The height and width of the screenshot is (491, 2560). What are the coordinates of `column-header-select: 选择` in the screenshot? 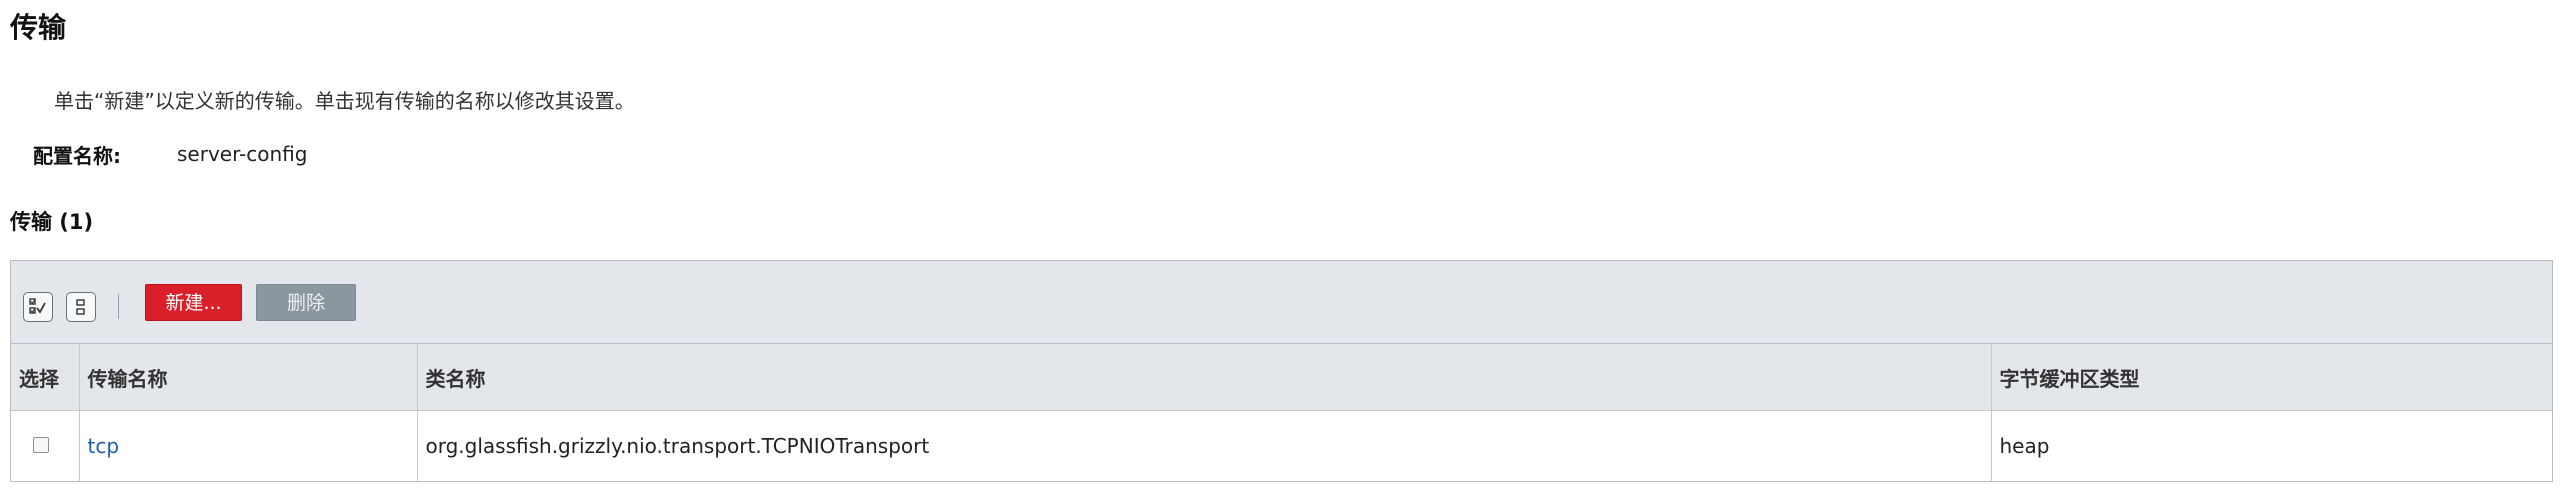 It's located at (45, 377).